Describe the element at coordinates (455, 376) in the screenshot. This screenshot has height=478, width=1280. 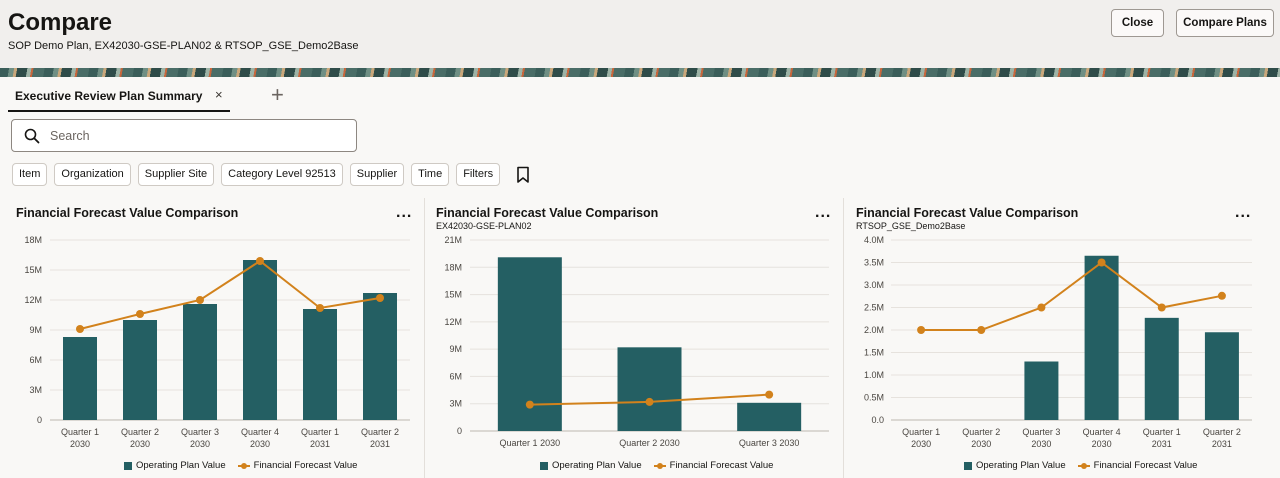
I see `y-tick-label: 6M` at that location.